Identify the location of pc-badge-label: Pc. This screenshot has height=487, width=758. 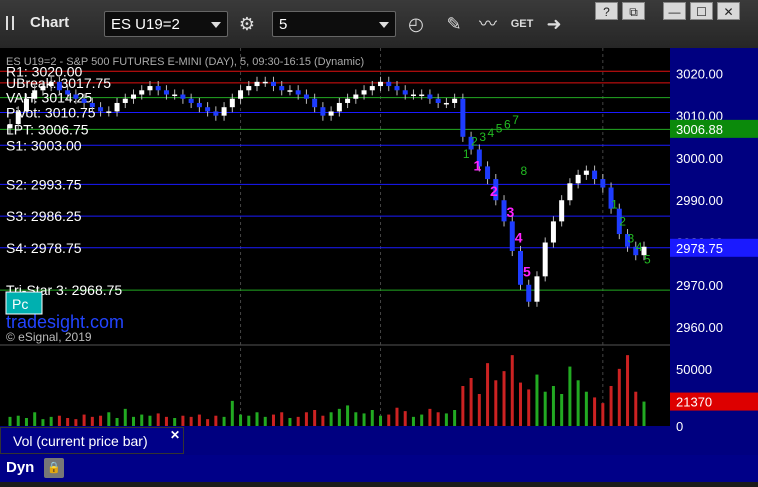
(20, 304).